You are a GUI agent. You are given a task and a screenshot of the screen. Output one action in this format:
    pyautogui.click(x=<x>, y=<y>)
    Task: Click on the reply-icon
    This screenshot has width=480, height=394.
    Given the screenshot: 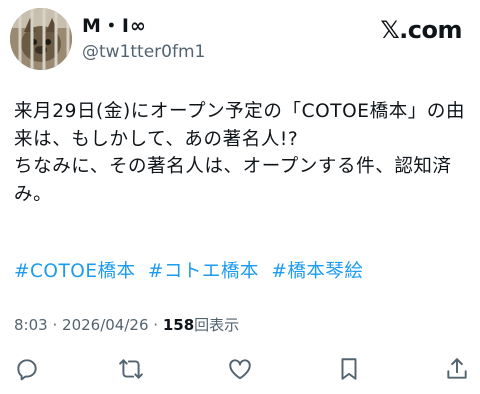 What is the action you would take?
    pyautogui.click(x=27, y=369)
    